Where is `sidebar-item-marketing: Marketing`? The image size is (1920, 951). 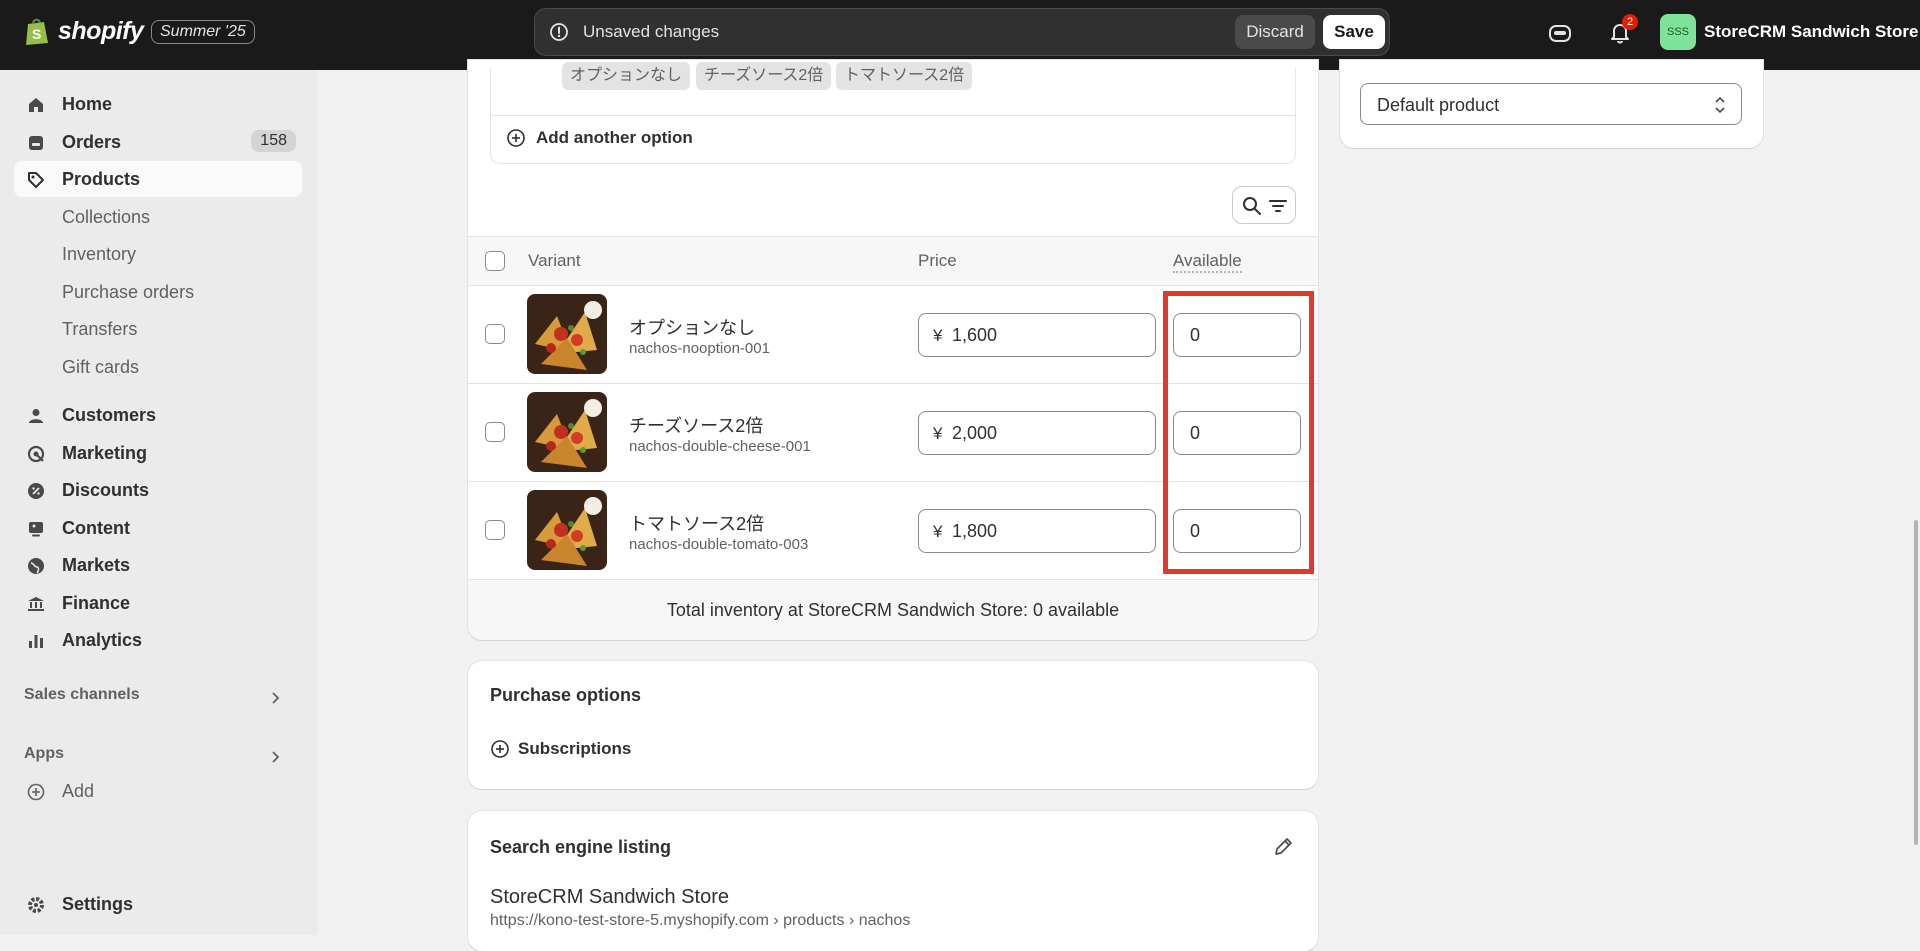
sidebar-item-marketing: Marketing is located at coordinates (158, 453).